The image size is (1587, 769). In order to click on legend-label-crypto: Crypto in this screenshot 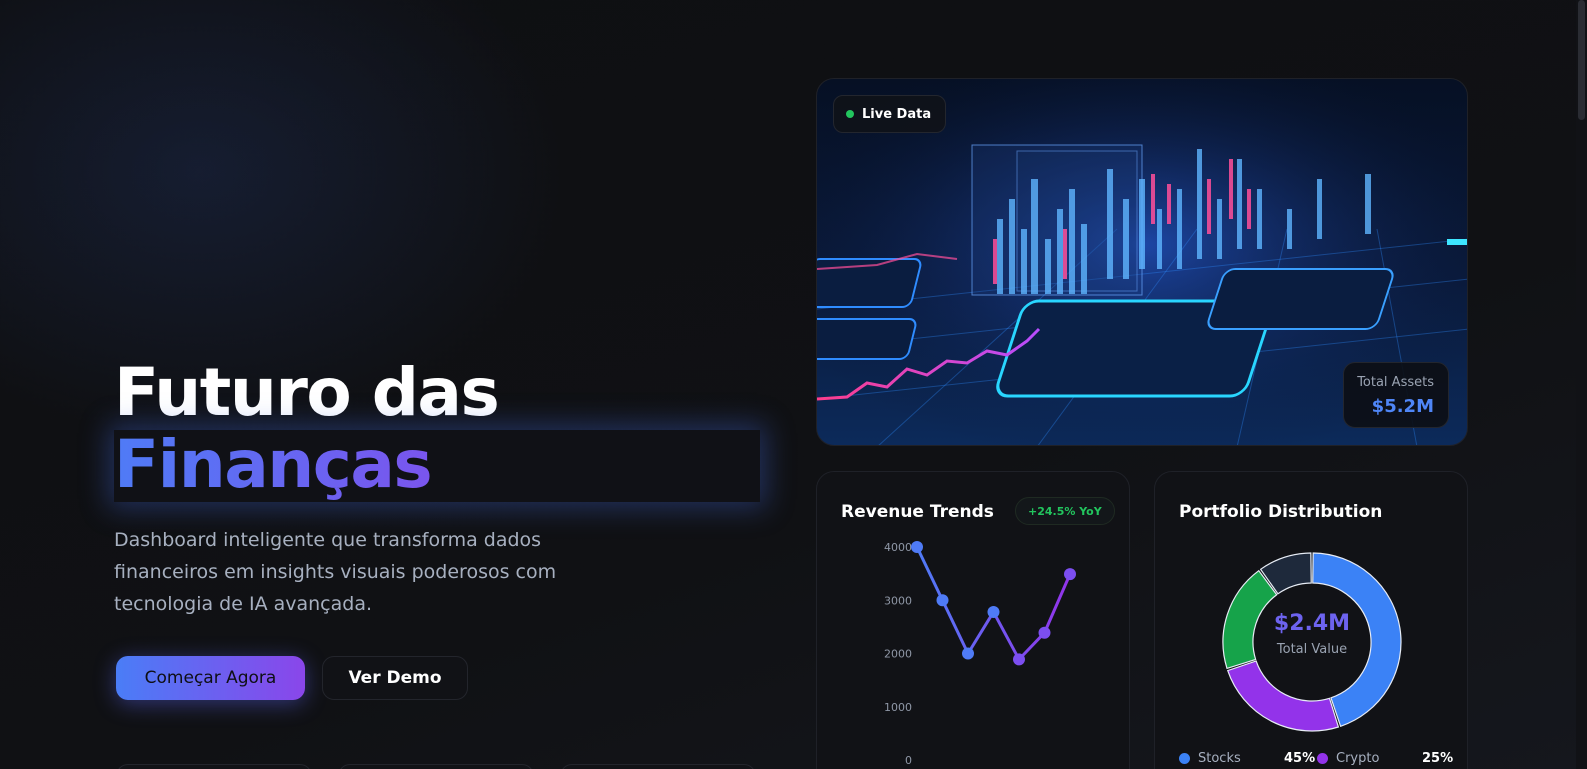, I will do `click(1358, 758)`.